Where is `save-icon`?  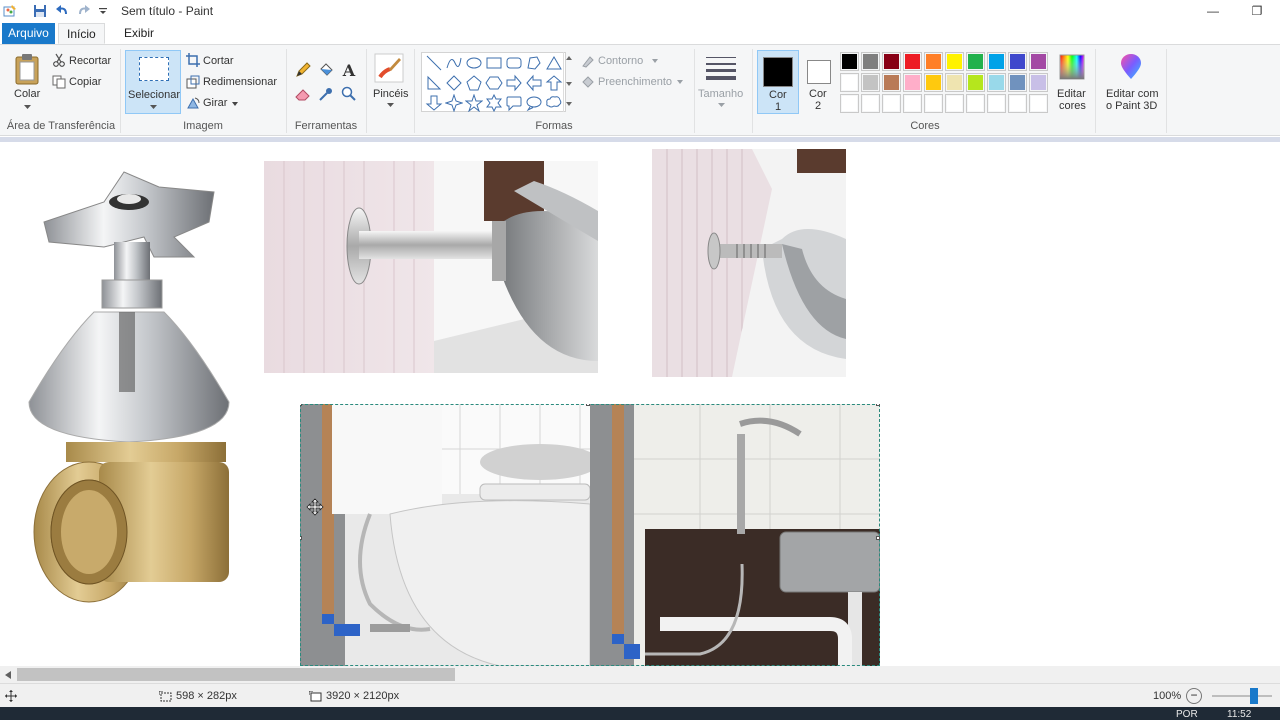
save-icon is located at coordinates (40, 11).